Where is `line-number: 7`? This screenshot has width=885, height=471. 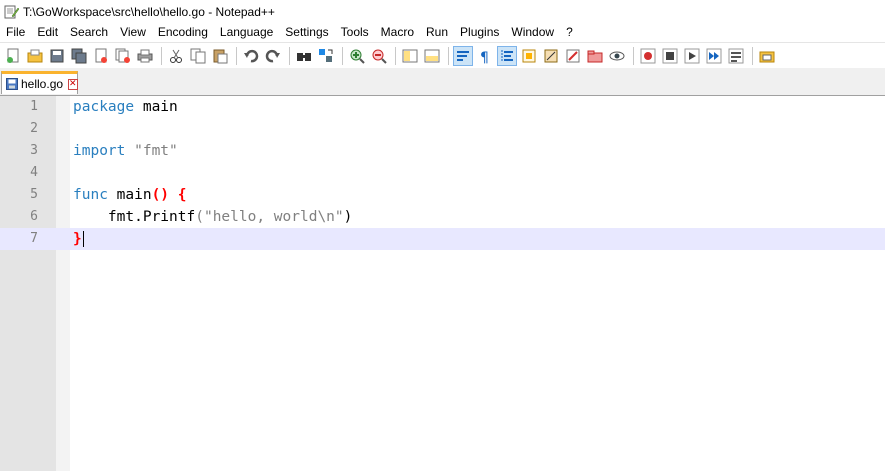 line-number: 7 is located at coordinates (34, 238).